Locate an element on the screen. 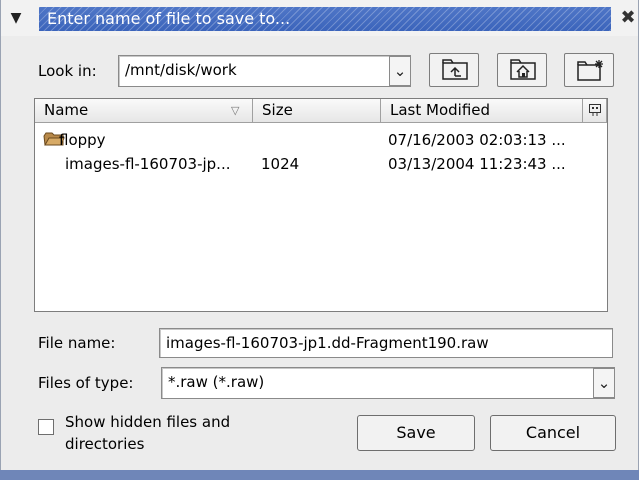 The height and width of the screenshot is (480, 639). files-of-type-label: Files of type: is located at coordinates (86, 383).